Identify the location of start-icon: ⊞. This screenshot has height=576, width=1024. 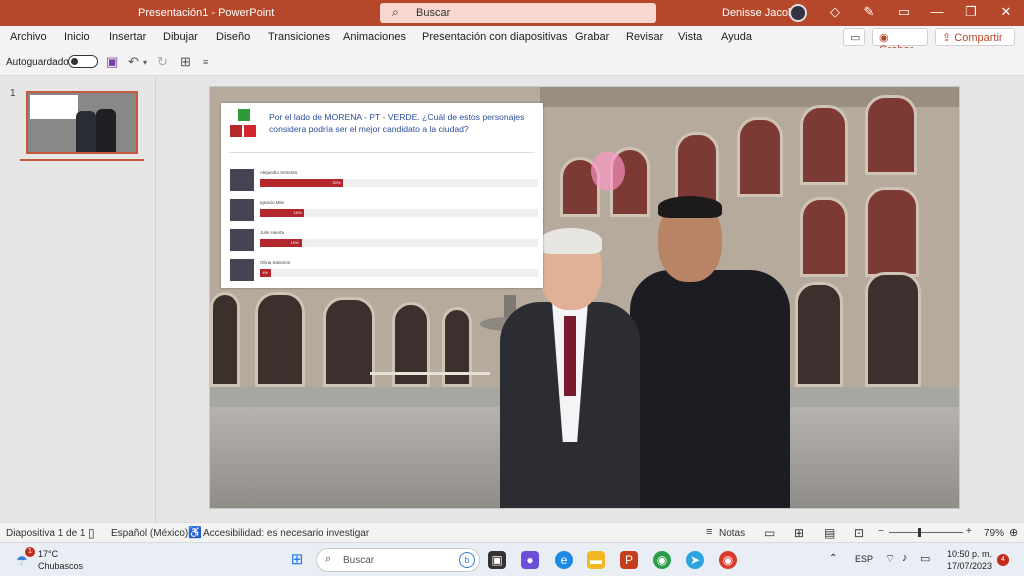
(297, 560).